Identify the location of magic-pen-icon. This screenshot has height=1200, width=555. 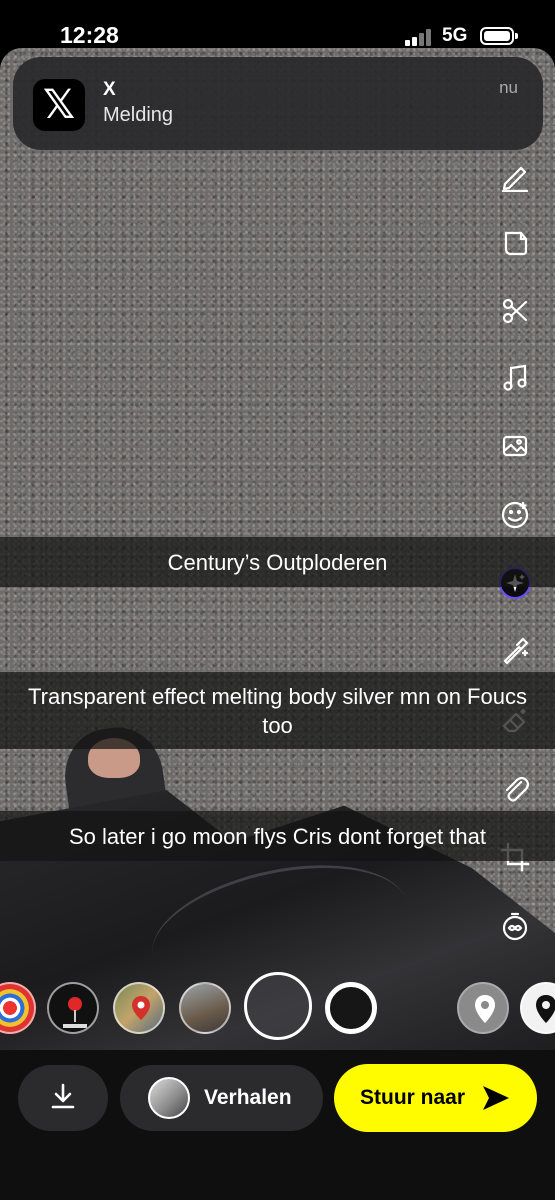
(515, 651).